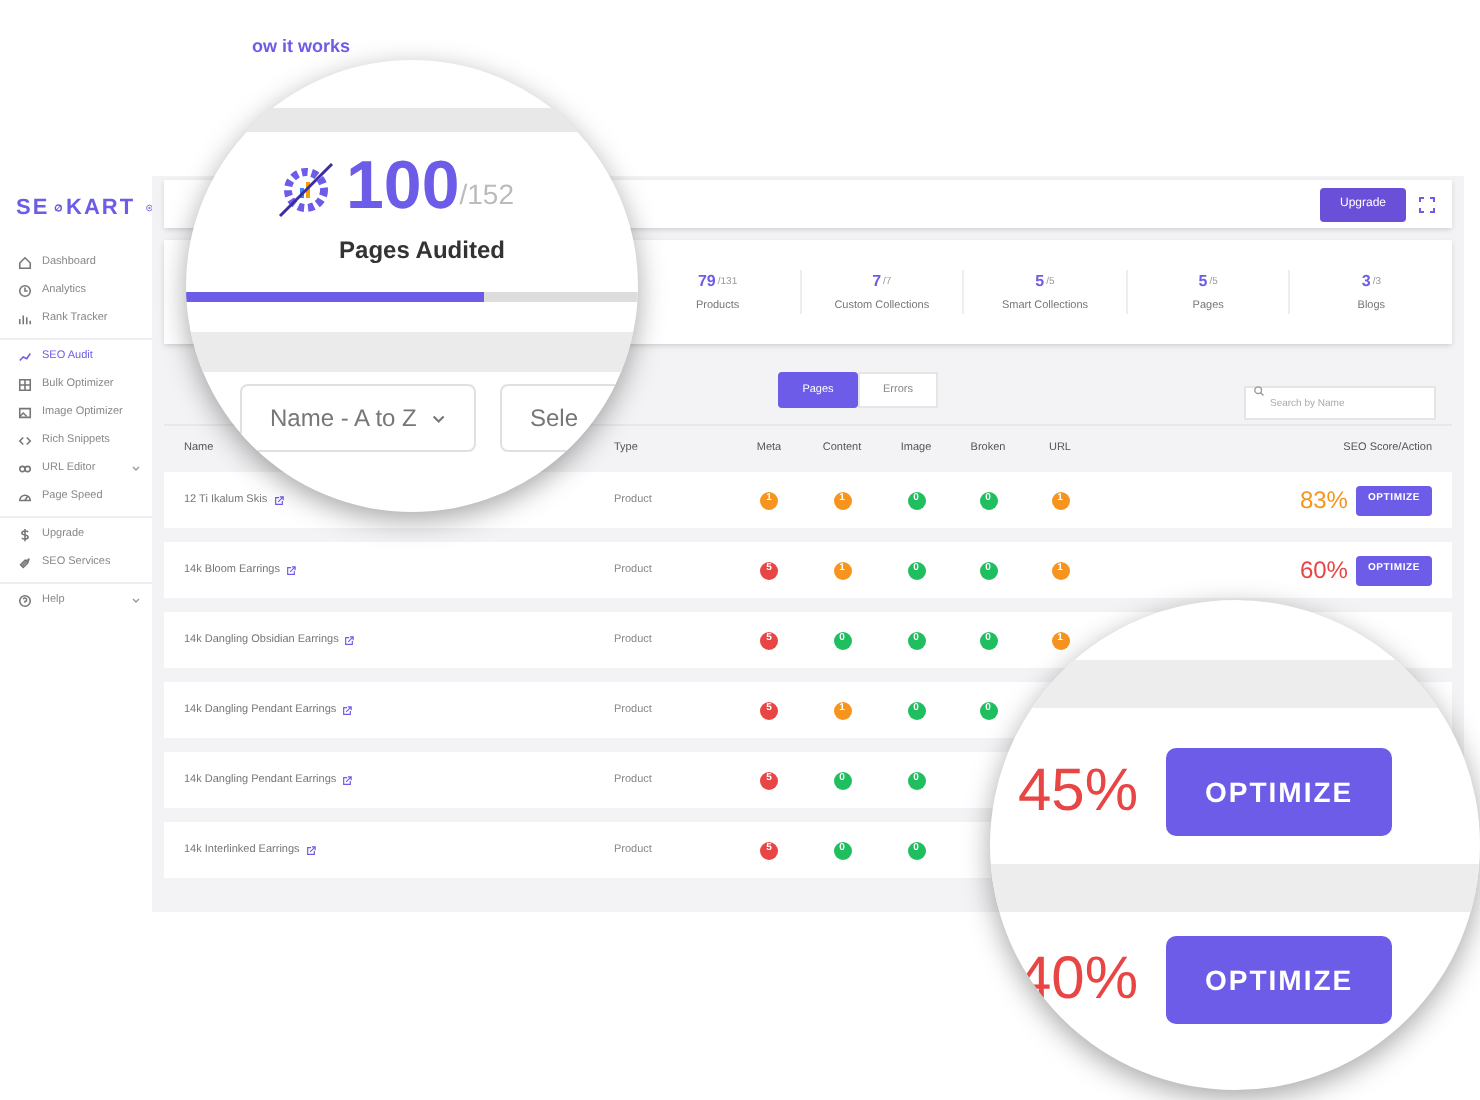 Image resolution: width=1480 pixels, height=1100 pixels. Describe the element at coordinates (1323, 501) in the screenshot. I see `seo-score: 83%` at that location.